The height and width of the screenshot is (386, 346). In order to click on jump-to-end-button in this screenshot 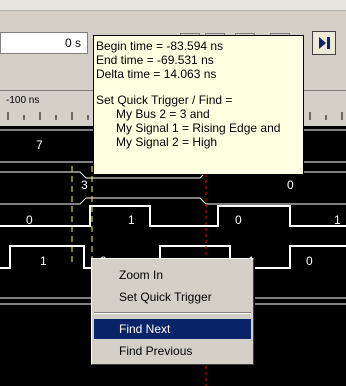, I will do `click(324, 43)`.